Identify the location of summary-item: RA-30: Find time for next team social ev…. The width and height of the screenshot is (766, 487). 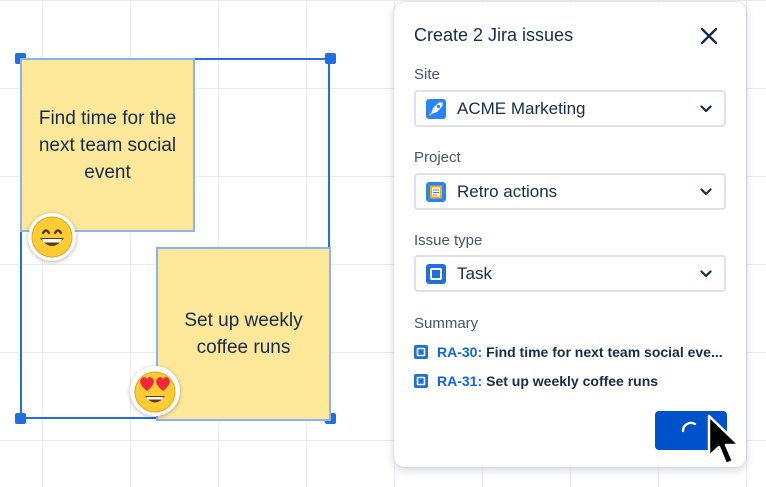
(568, 352).